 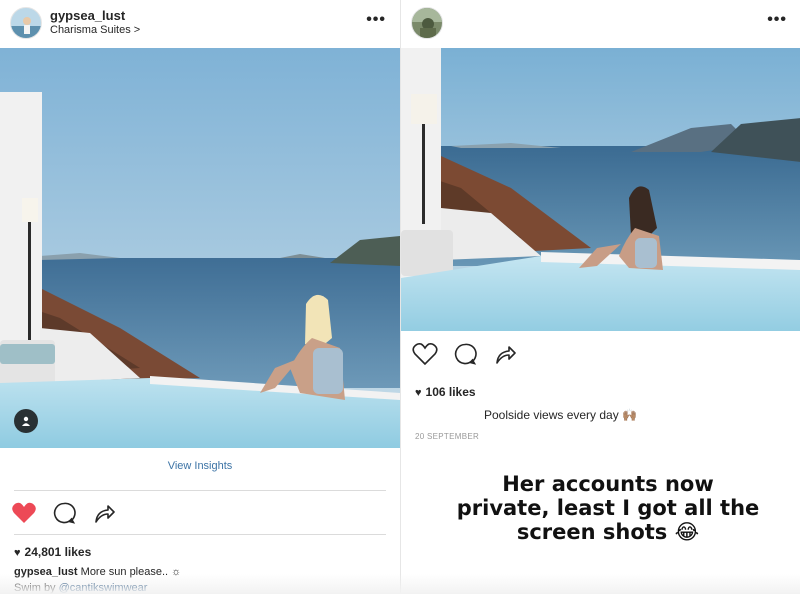 What do you see at coordinates (200, 466) in the screenshot?
I see `view-insights-link: View Insights` at bounding box center [200, 466].